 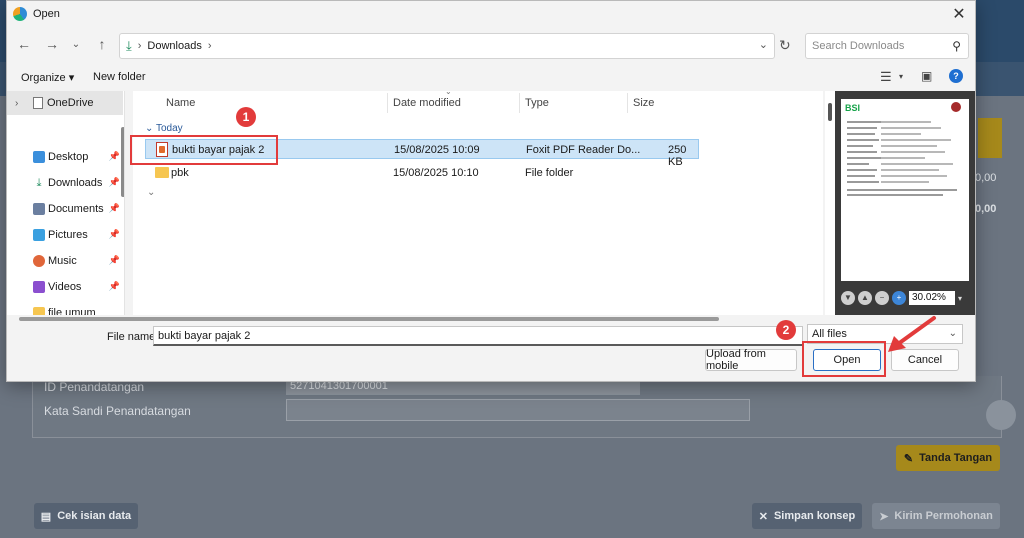 I want to click on preview-pane-icon: ▣, so click(x=926, y=76).